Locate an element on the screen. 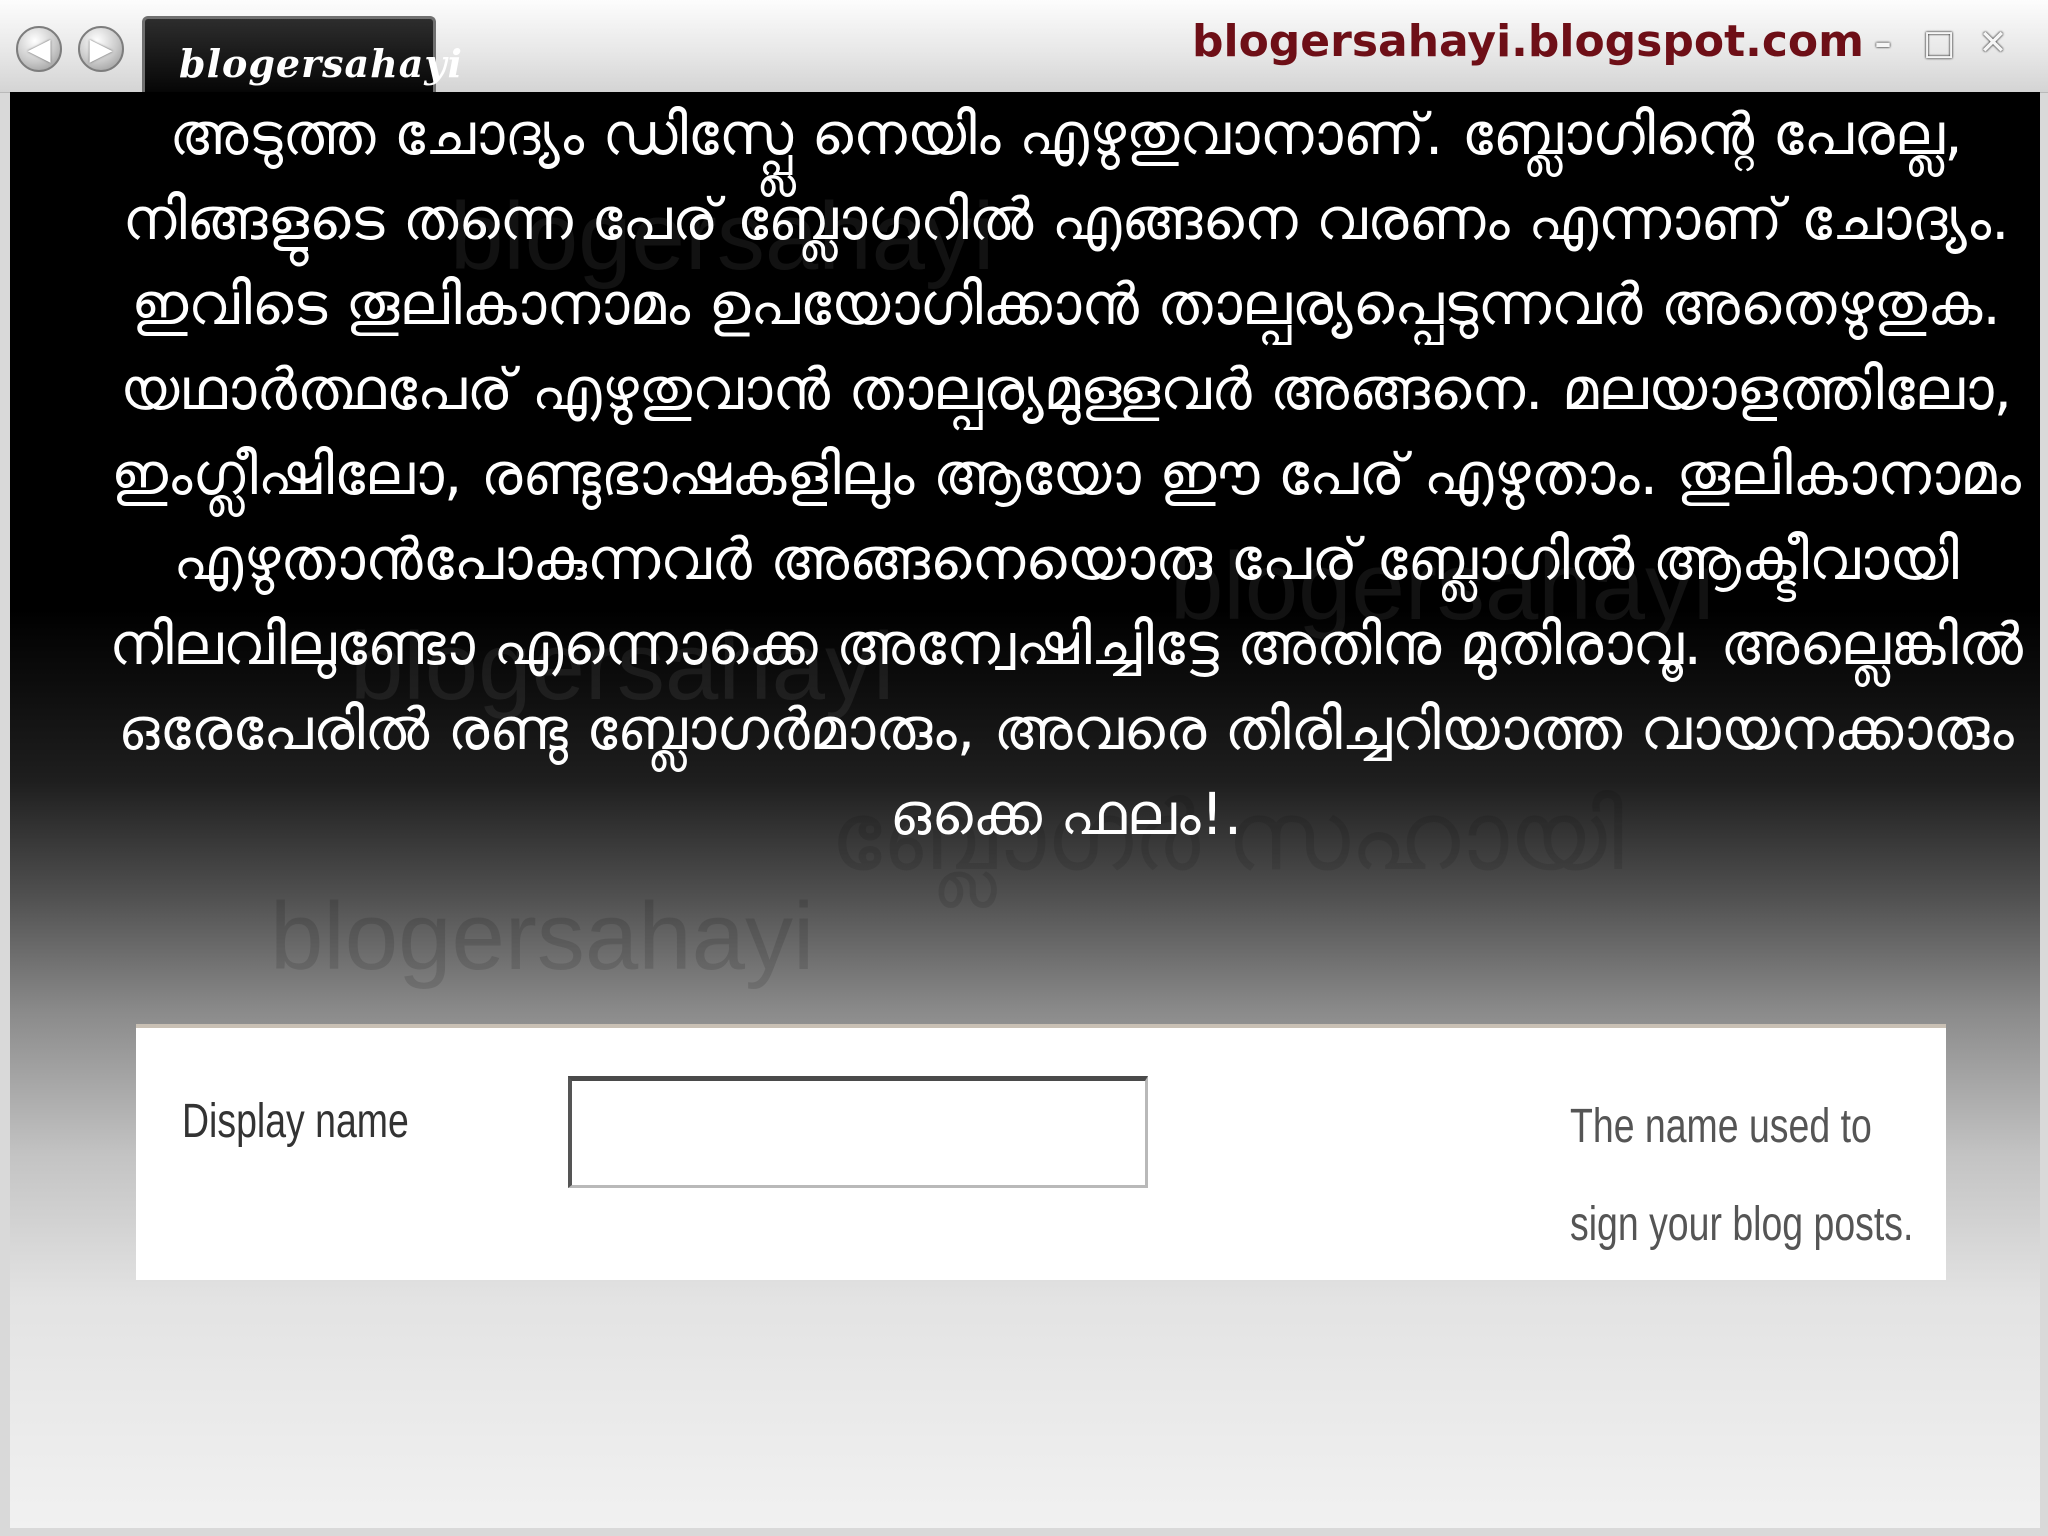 This screenshot has width=2048, height=1536. minimize-button: – is located at coordinates (1883, 43).